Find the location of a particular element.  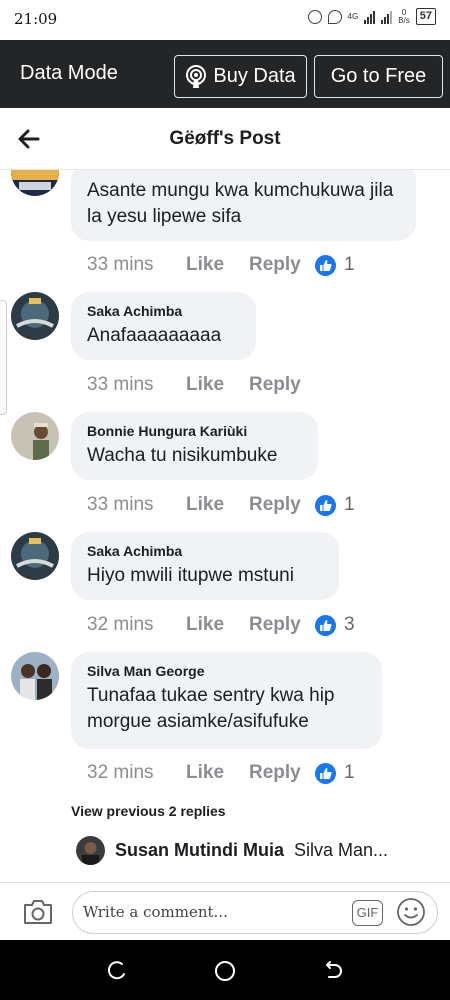

back-icon is located at coordinates (334, 971).